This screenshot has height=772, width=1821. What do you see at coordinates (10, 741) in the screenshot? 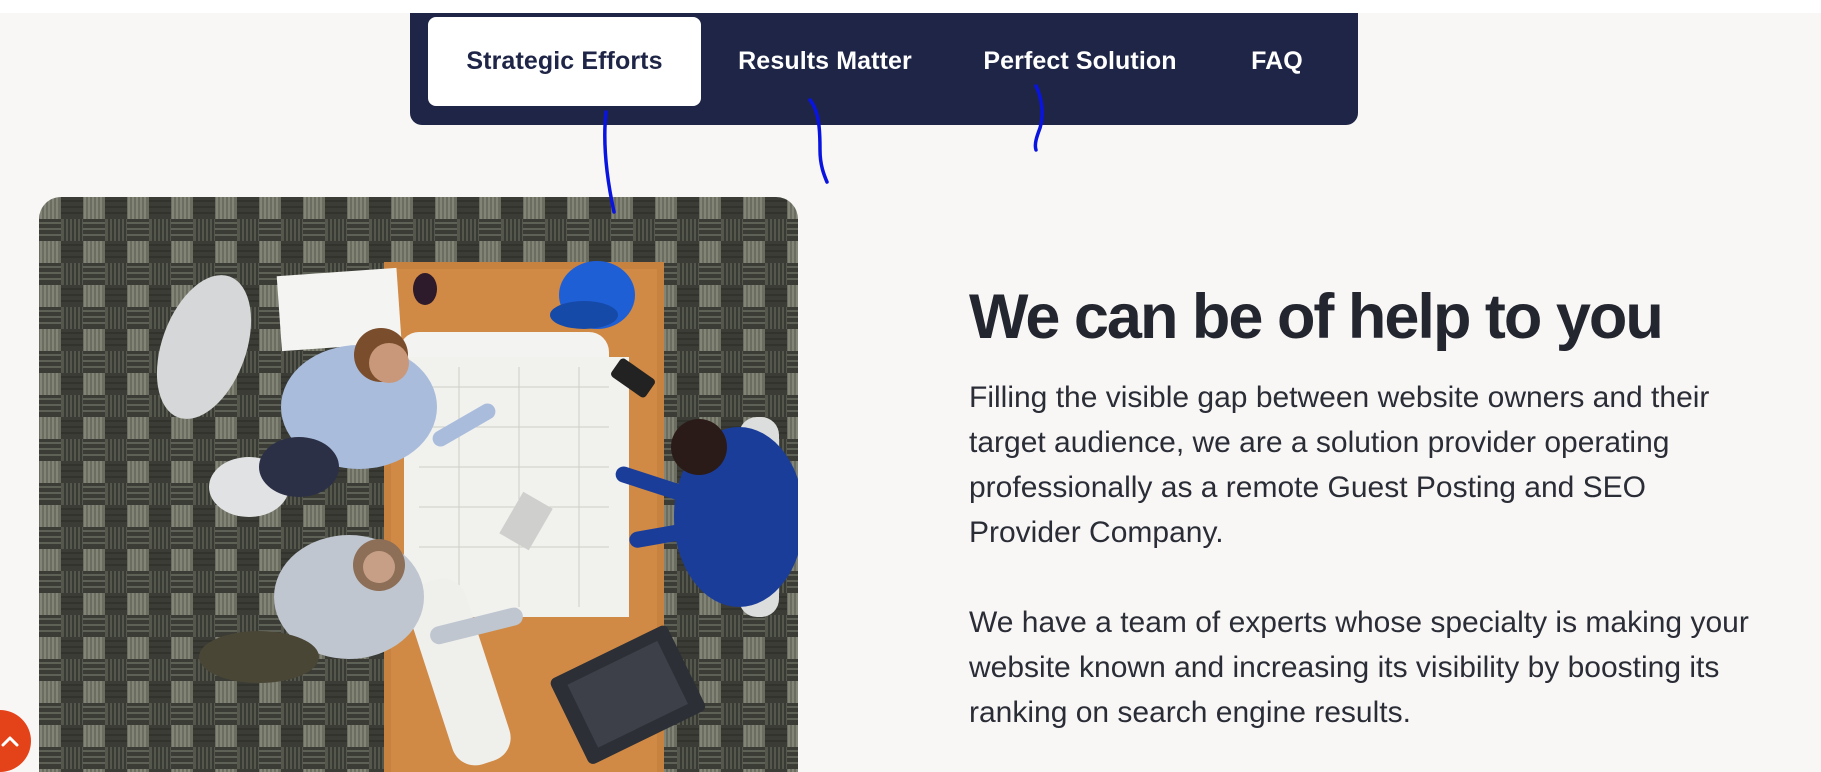
I see `chevron-up-icon` at bounding box center [10, 741].